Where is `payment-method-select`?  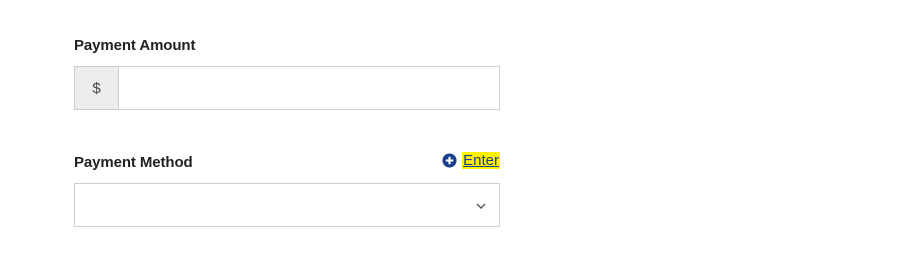
payment-method-select is located at coordinates (287, 205).